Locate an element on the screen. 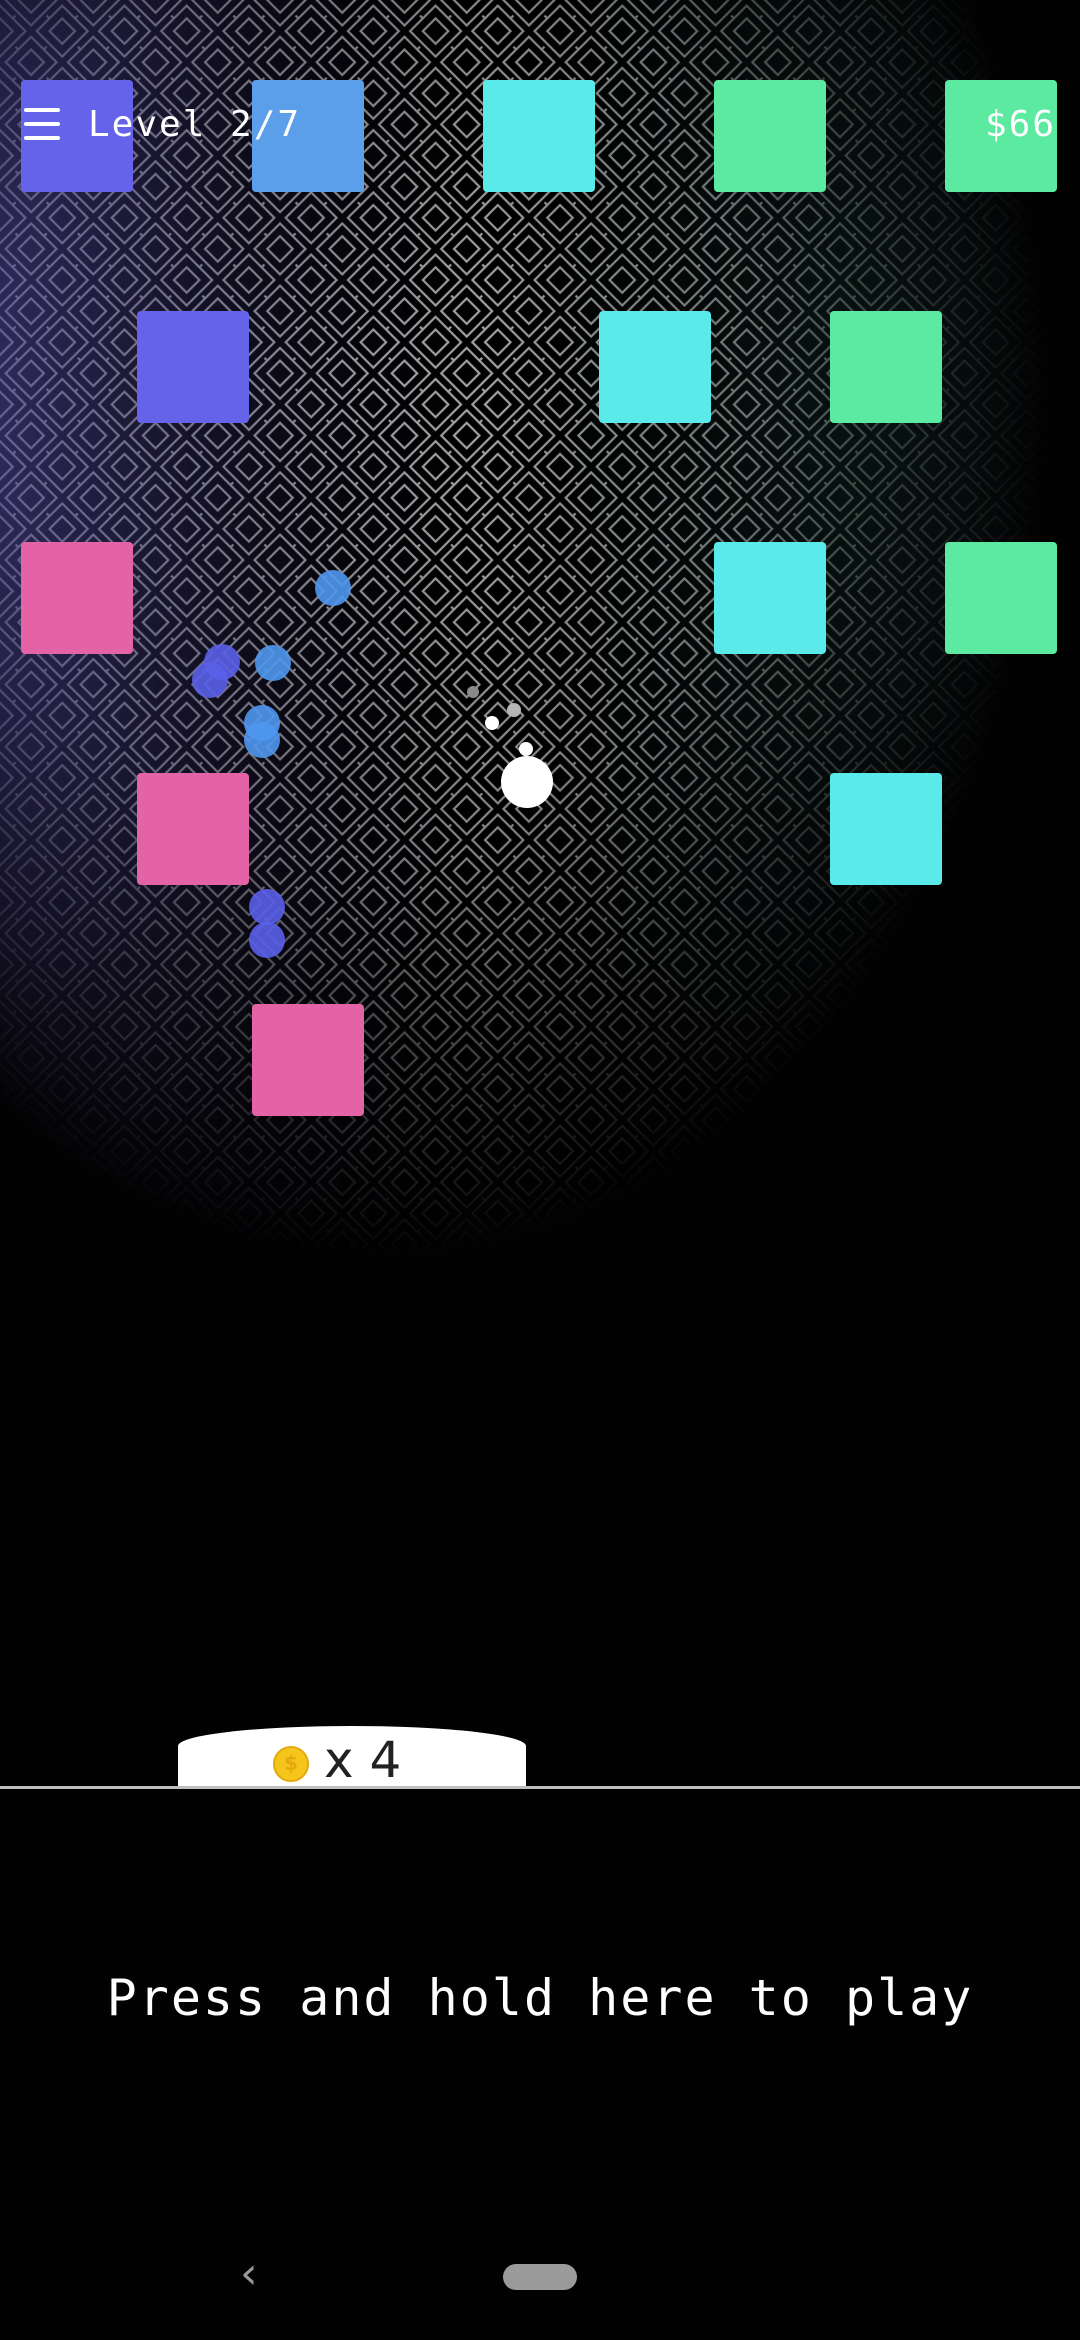 The height and width of the screenshot is (2340, 1080). balls-layer is located at coordinates (372, 764).